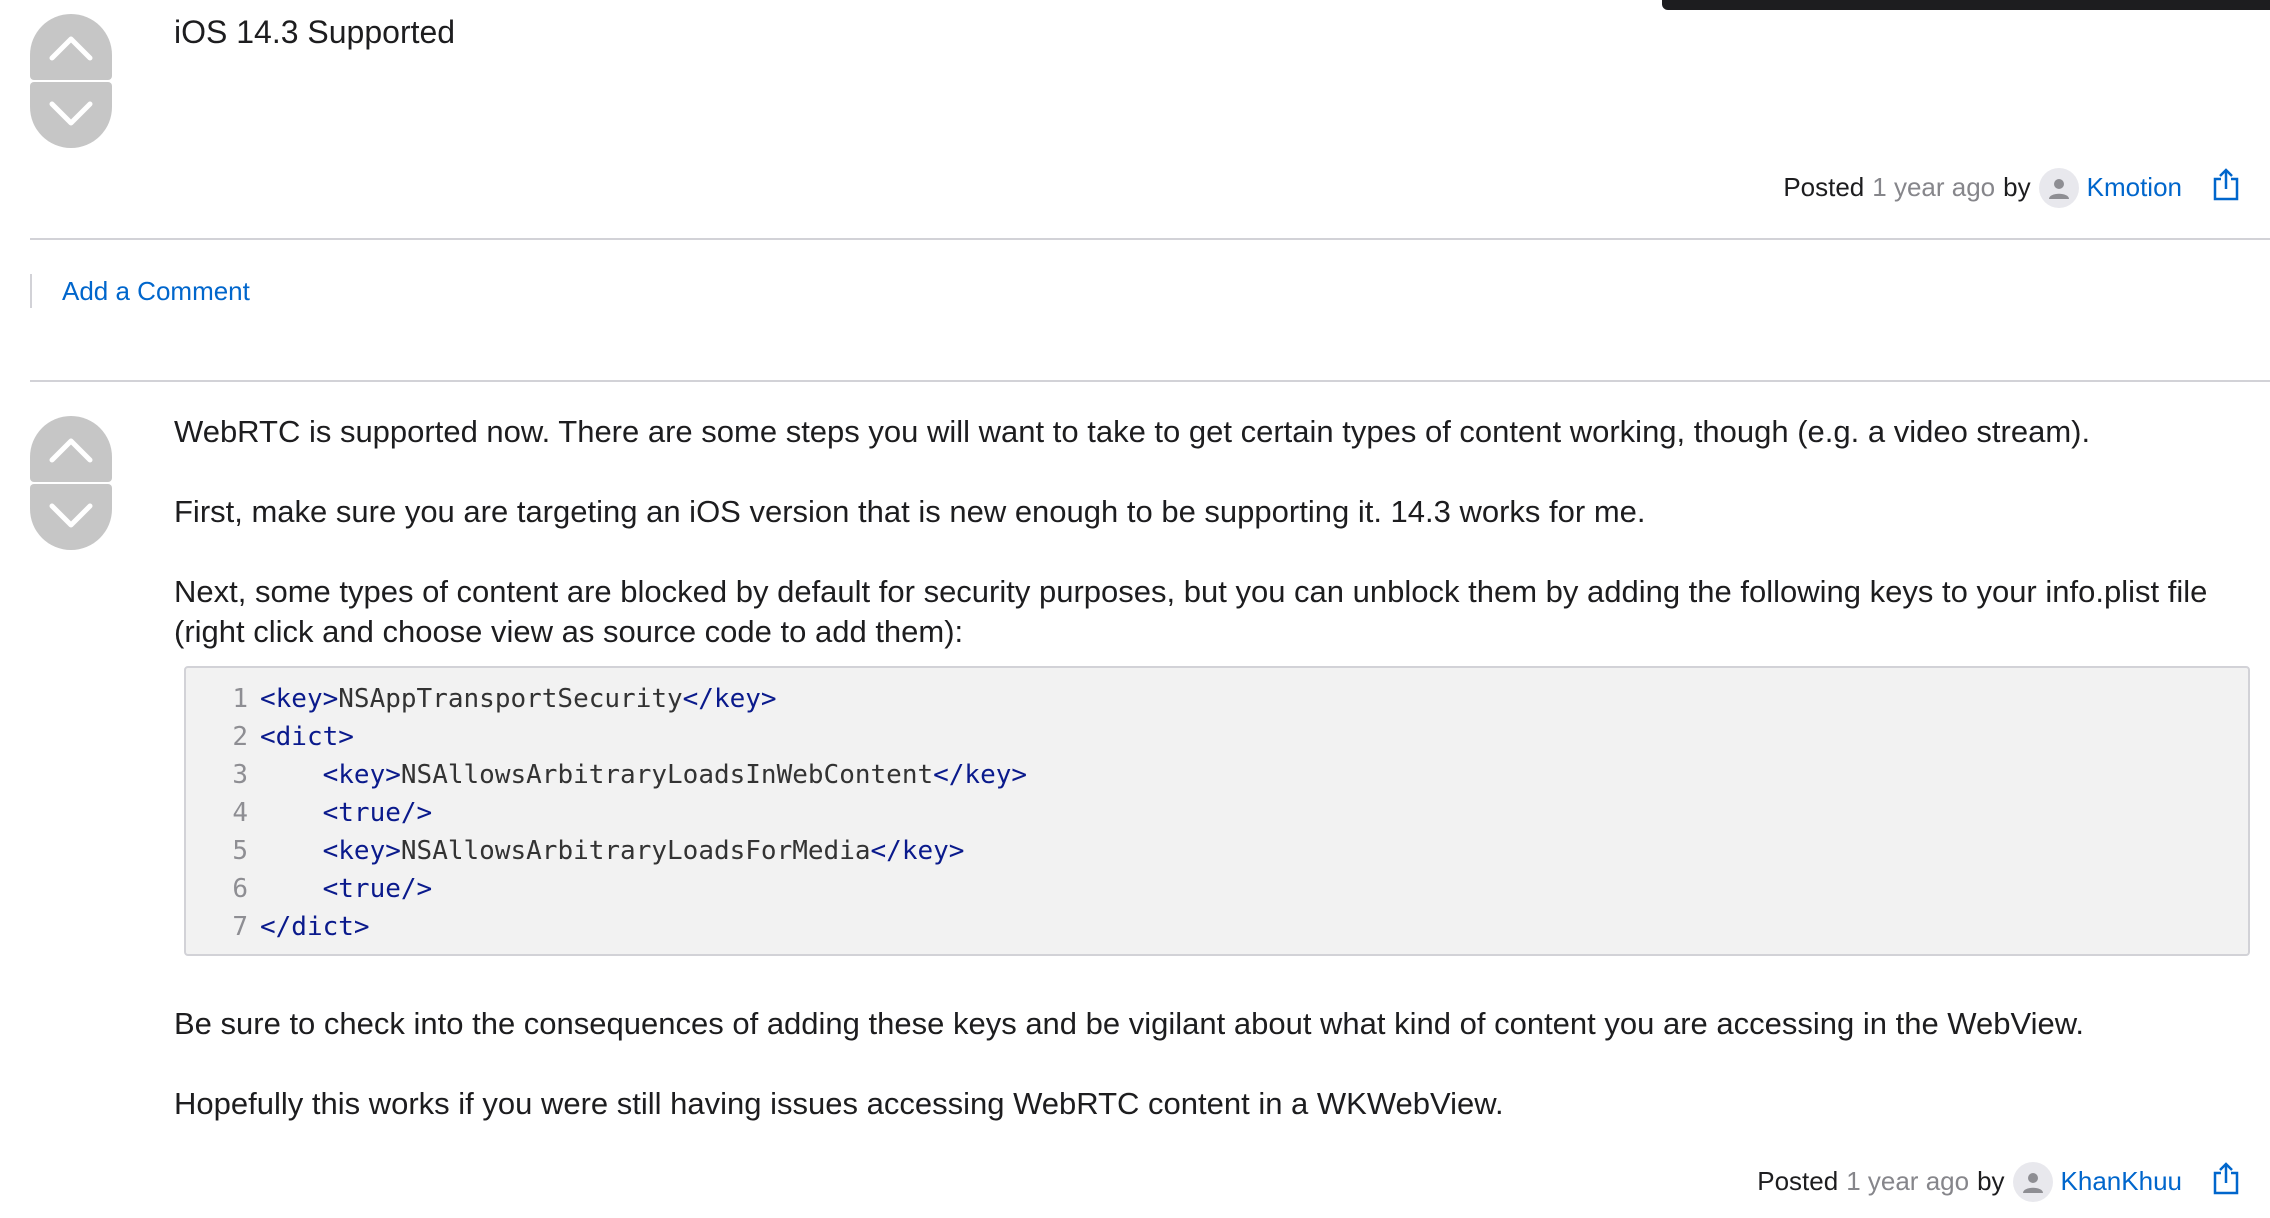  What do you see at coordinates (2134, 187) in the screenshot?
I see `author-link: Kmotion` at bounding box center [2134, 187].